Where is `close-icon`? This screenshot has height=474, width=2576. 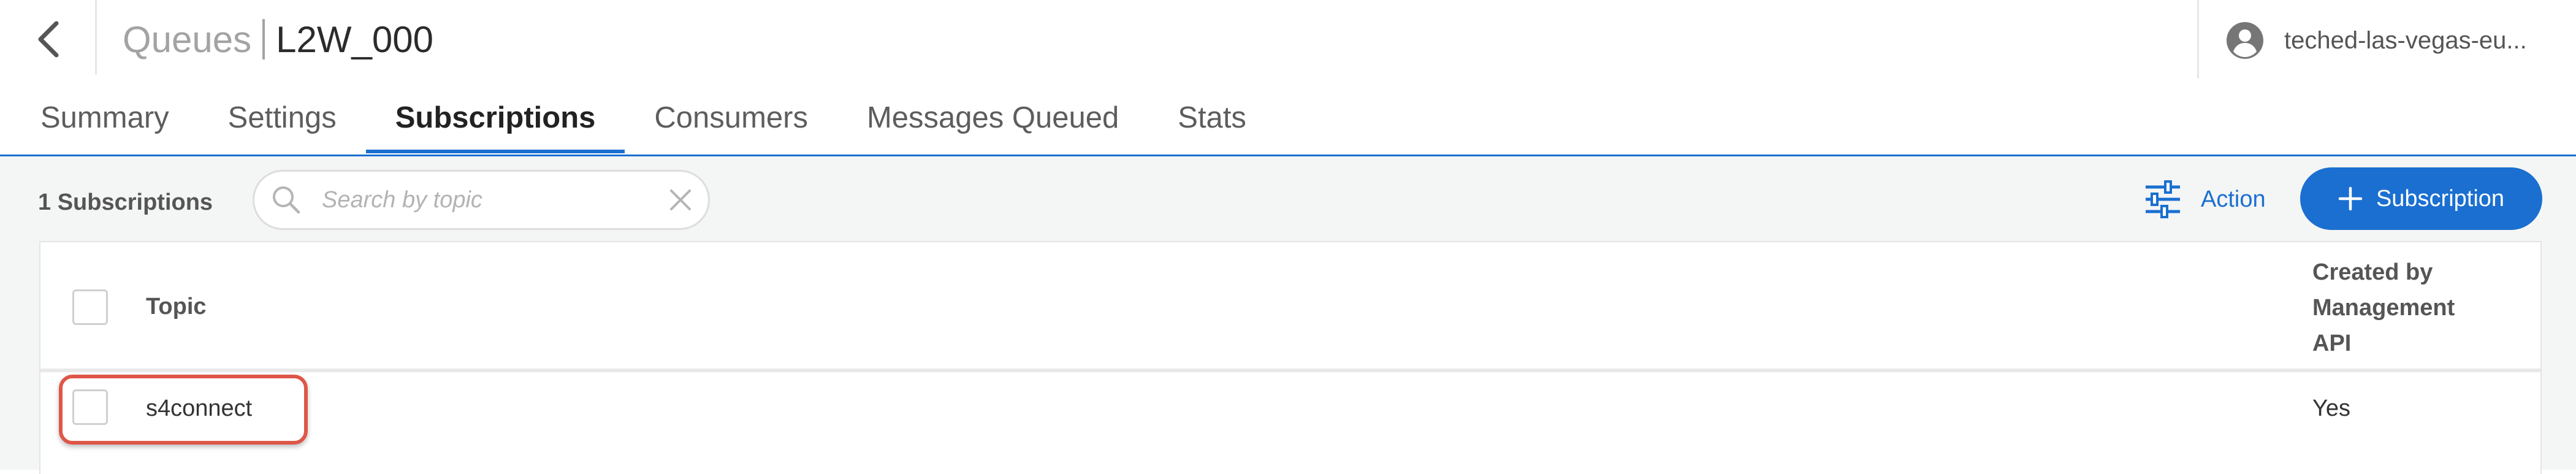
close-icon is located at coordinates (680, 200).